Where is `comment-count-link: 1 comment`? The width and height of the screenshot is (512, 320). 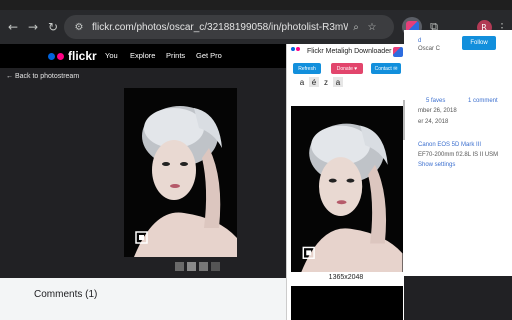
comment-count-link: 1 comment is located at coordinates (483, 101).